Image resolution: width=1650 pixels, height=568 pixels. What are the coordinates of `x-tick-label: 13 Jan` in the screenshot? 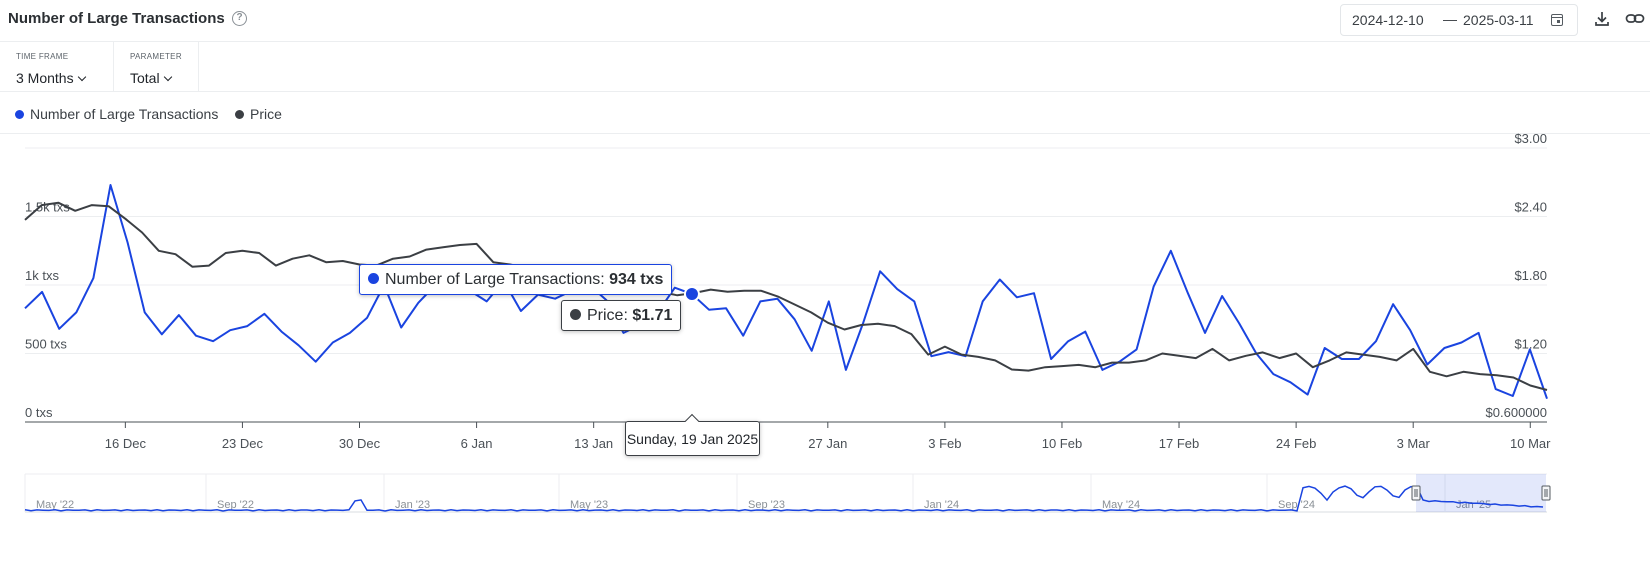 It's located at (593, 443).